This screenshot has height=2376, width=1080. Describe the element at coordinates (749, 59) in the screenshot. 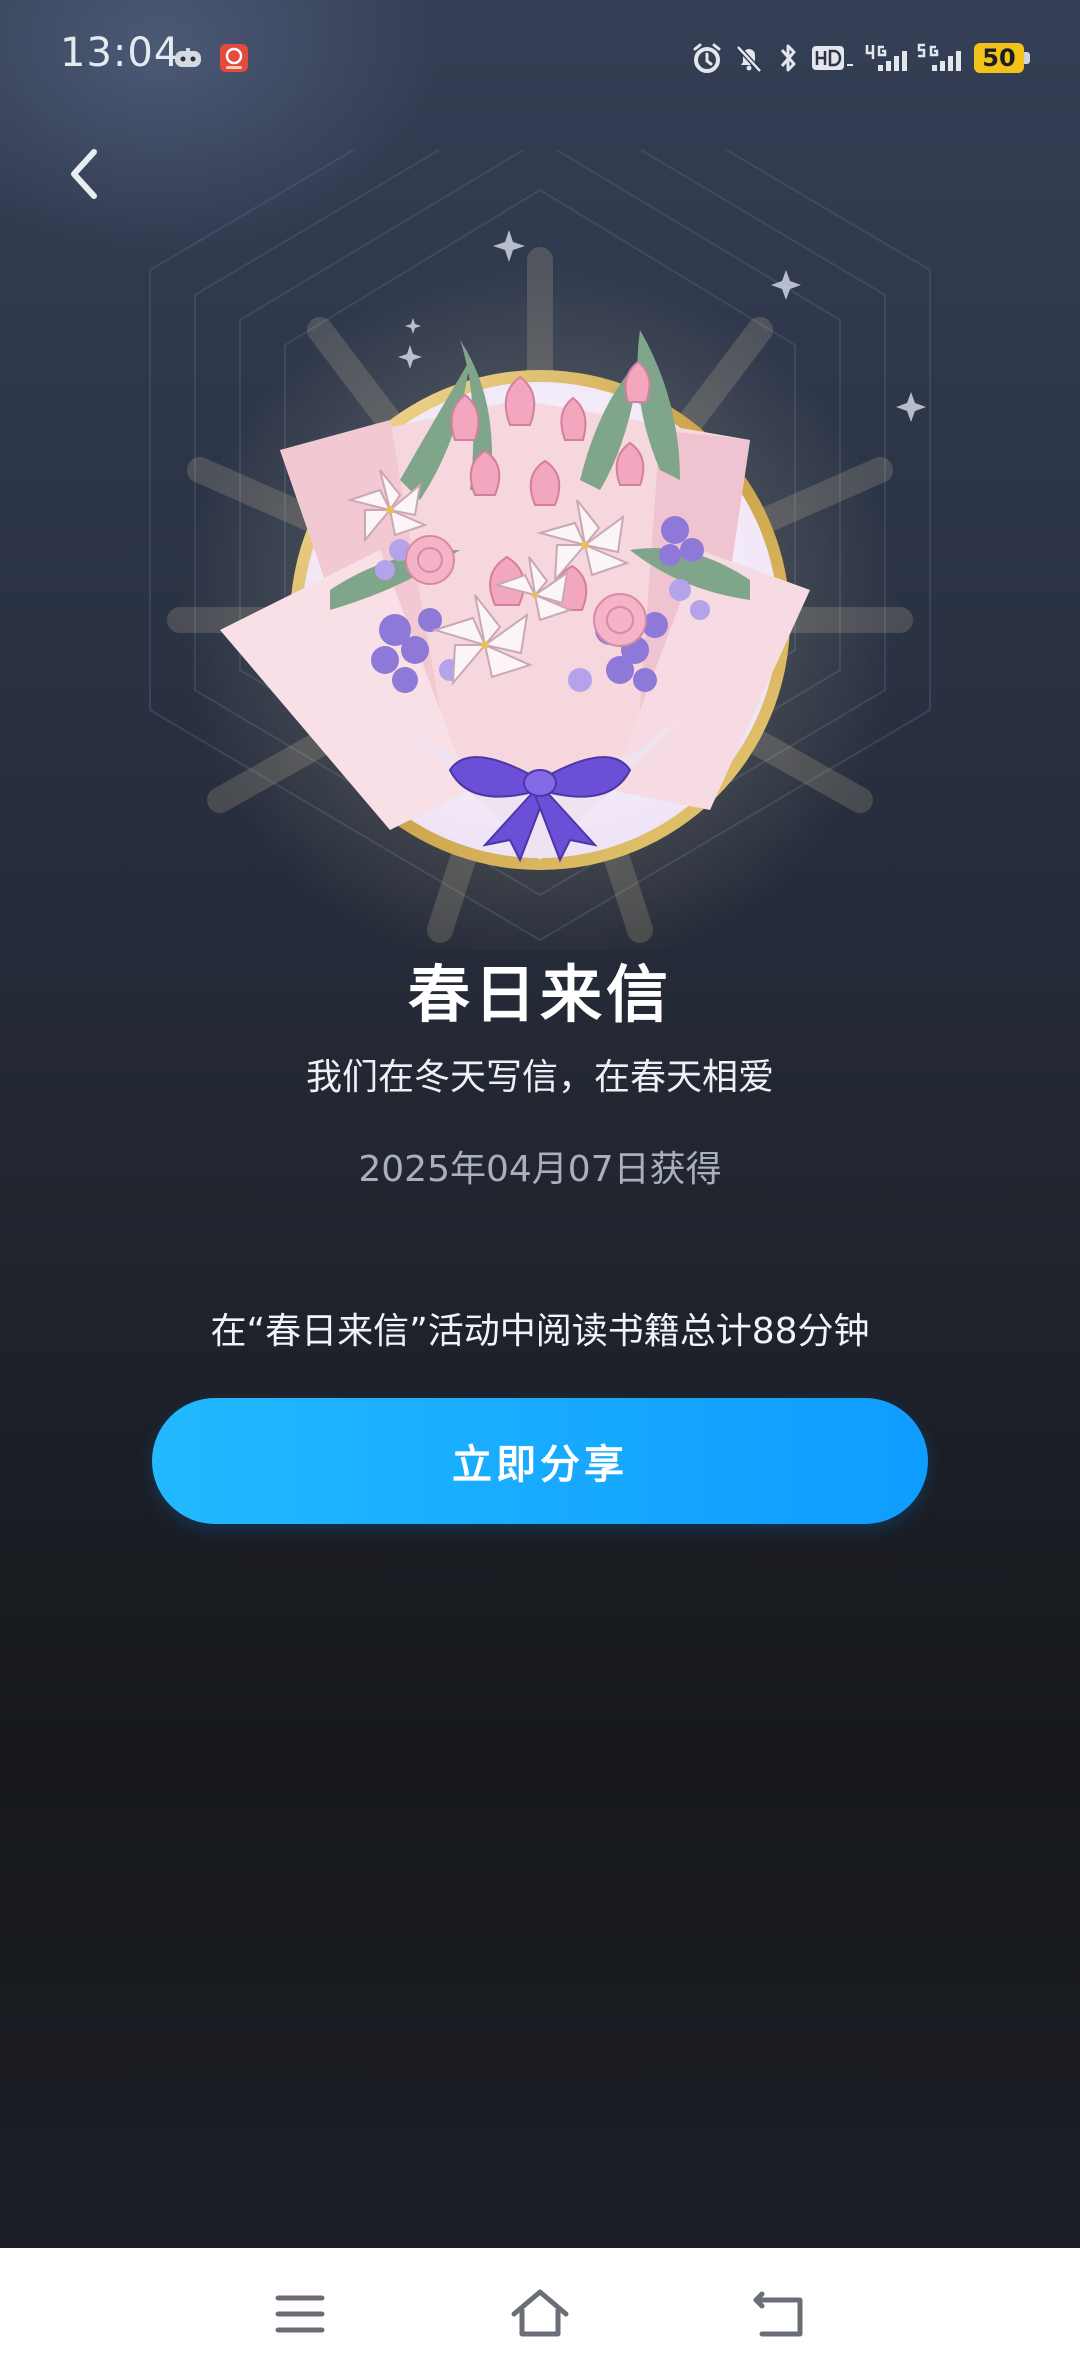

I see `mute-bell-icon` at that location.